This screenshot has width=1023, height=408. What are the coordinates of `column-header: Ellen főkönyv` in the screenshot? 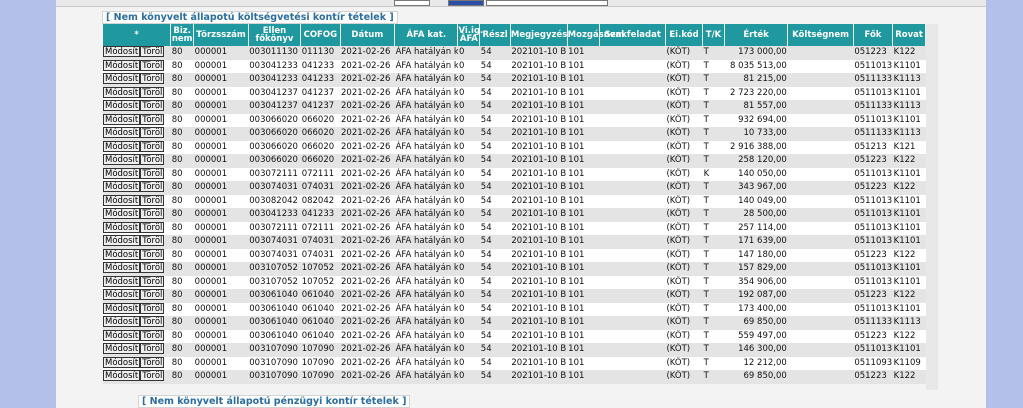 It's located at (275, 35).